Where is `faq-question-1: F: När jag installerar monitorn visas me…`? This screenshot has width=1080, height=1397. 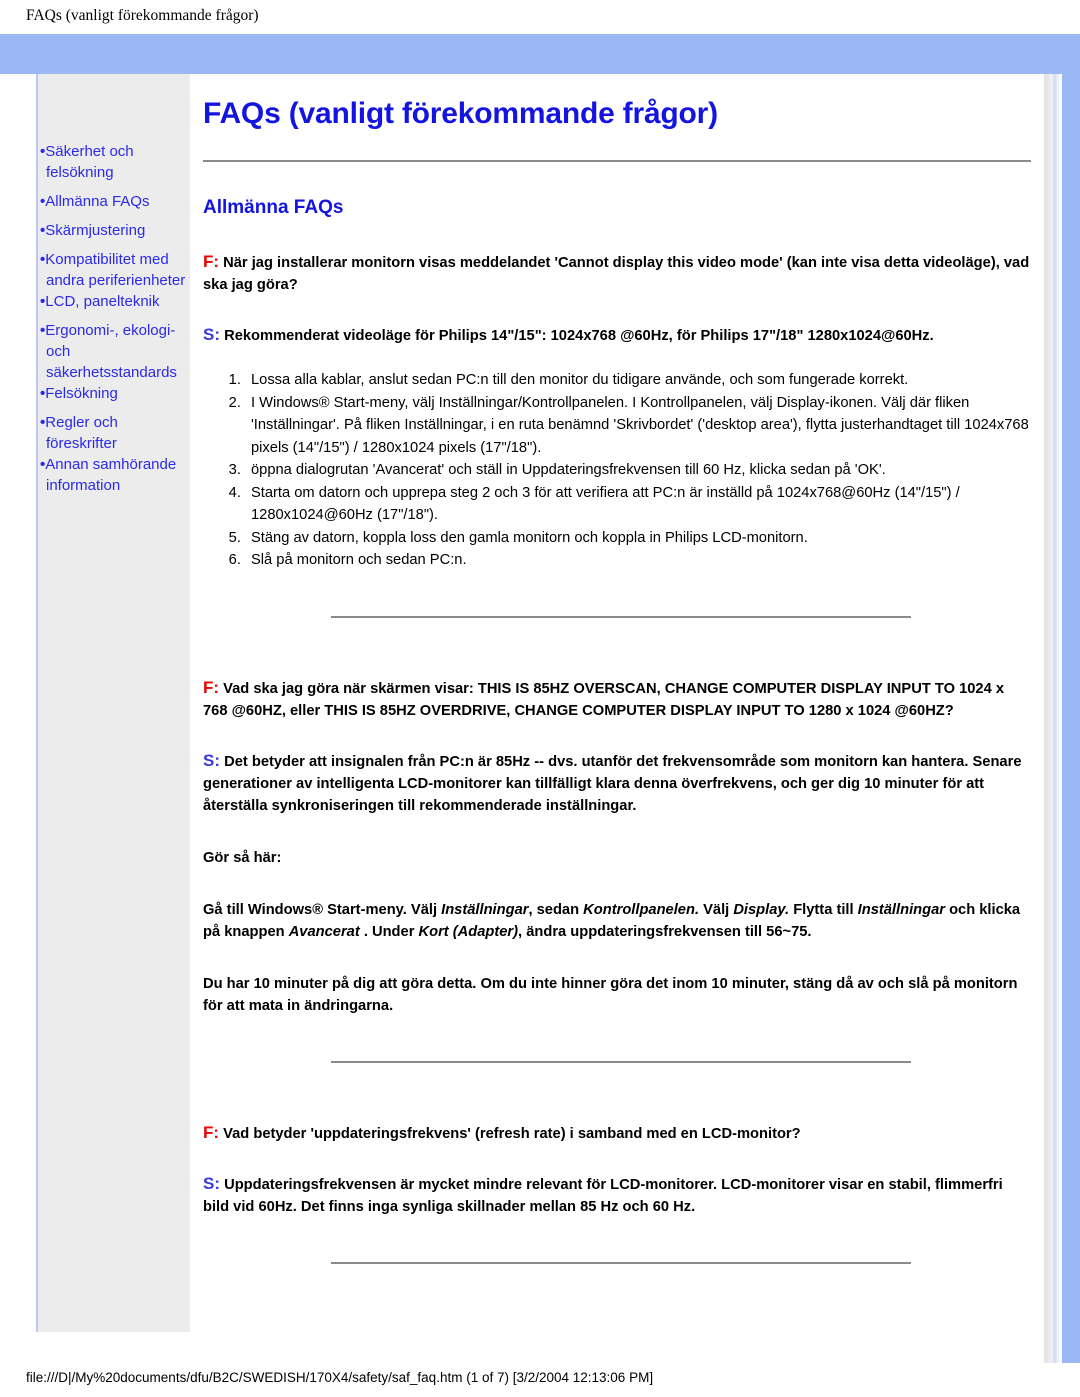 faq-question-1: F: När jag installerar monitorn visas me… is located at coordinates (617, 273).